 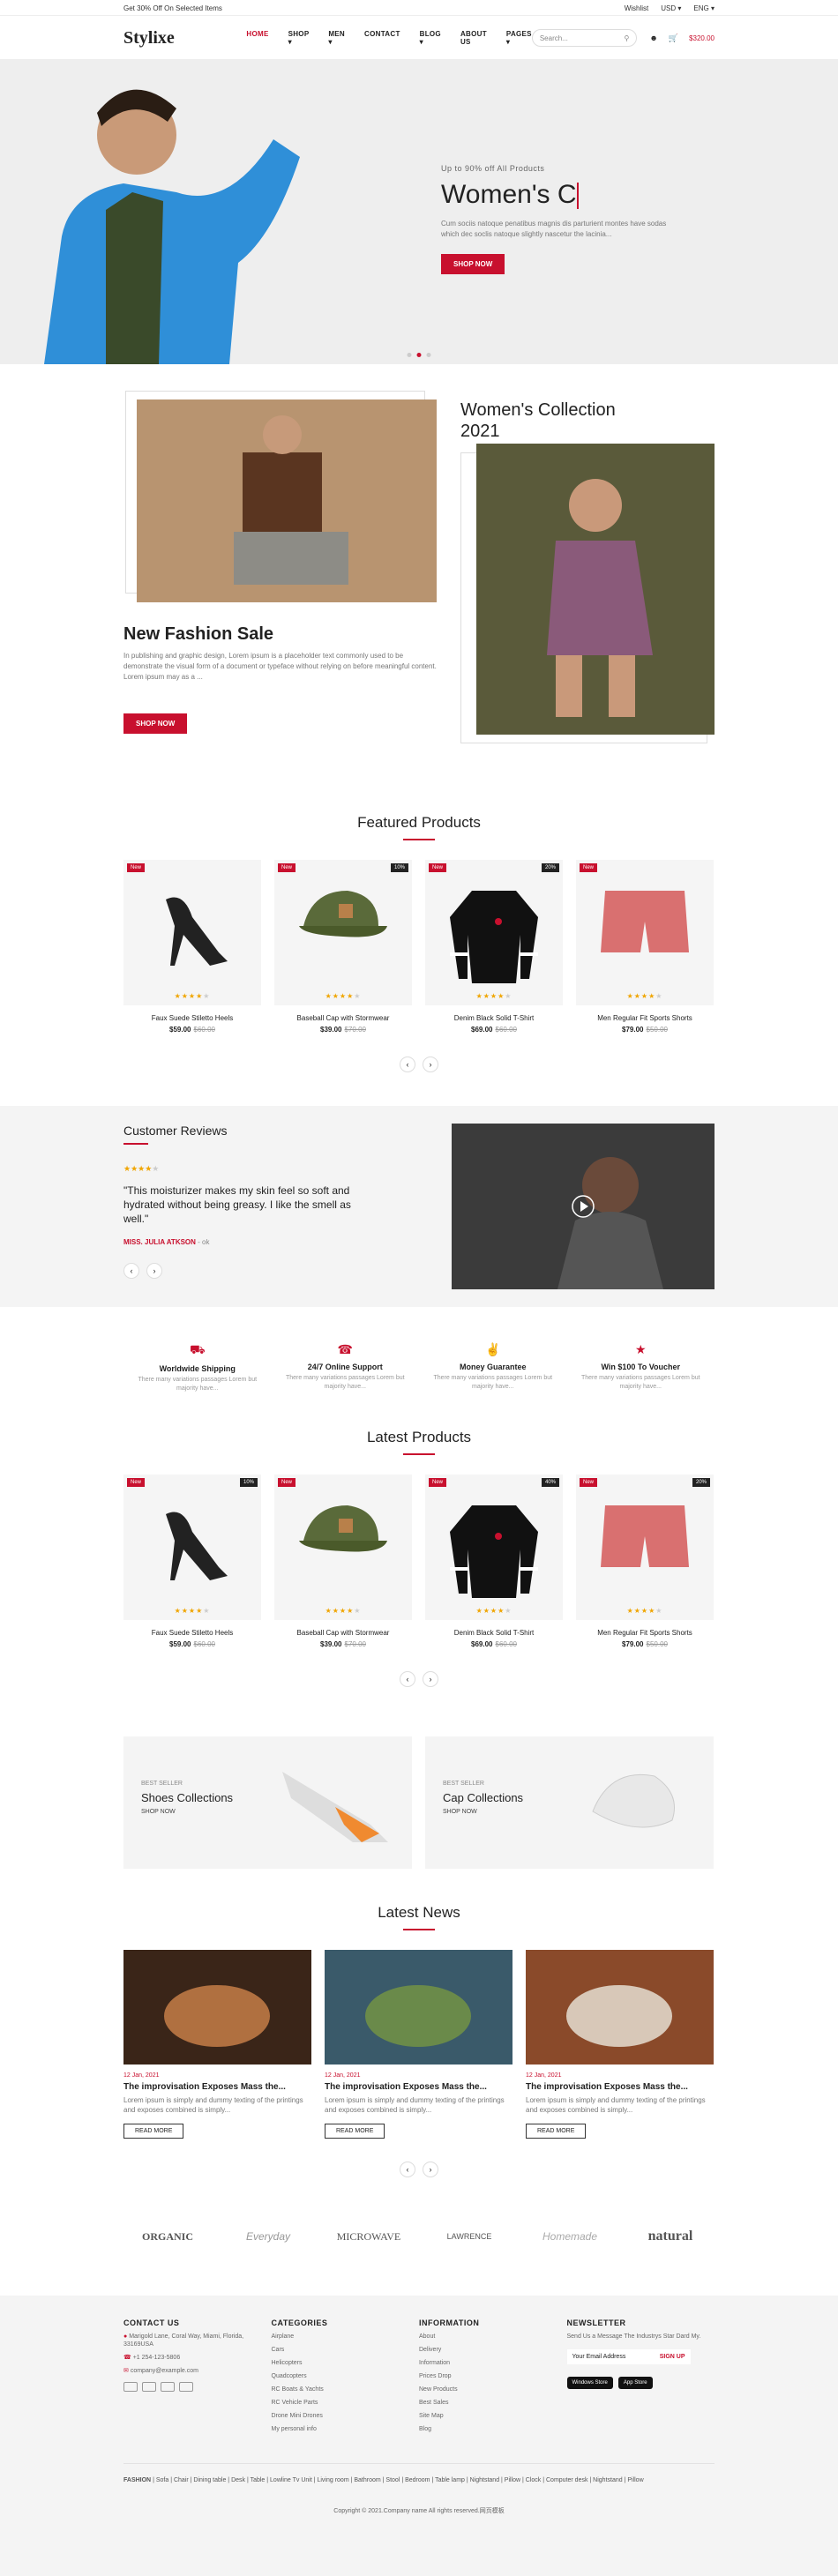 I want to click on email-text: ✉ company@example.com, so click(x=197, y=2371).